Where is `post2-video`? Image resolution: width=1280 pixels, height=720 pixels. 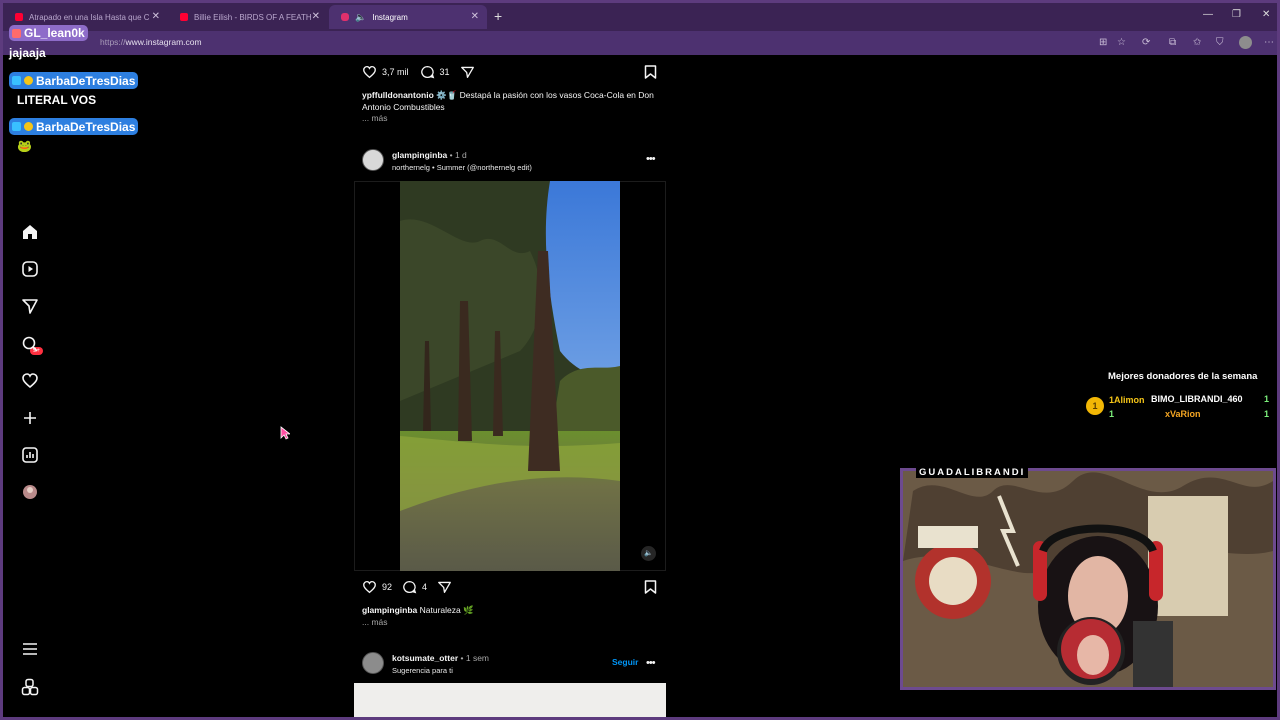 post2-video is located at coordinates (510, 376).